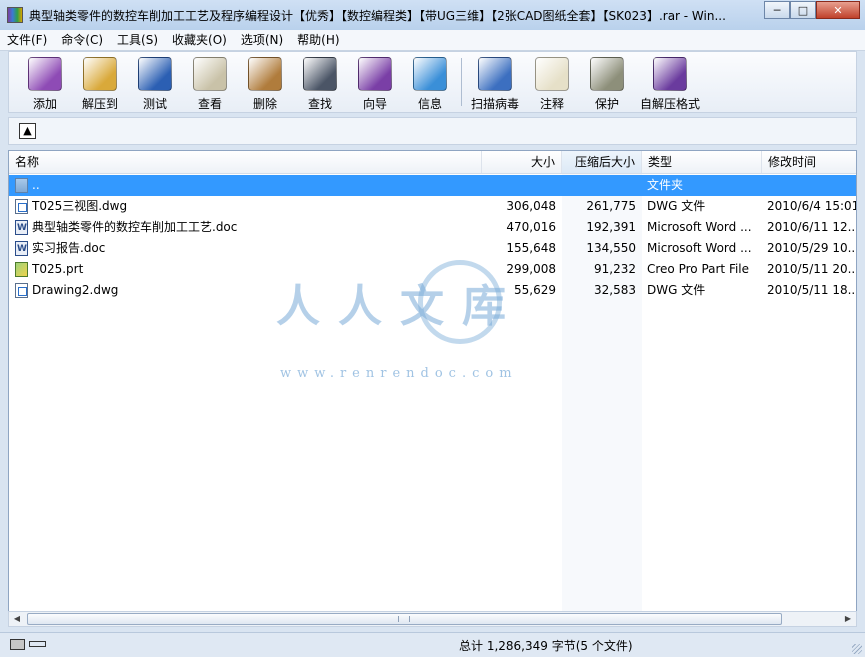  What do you see at coordinates (812, 206) in the screenshot?
I see `file-modified: 2010/6/4 15:01` at bounding box center [812, 206].